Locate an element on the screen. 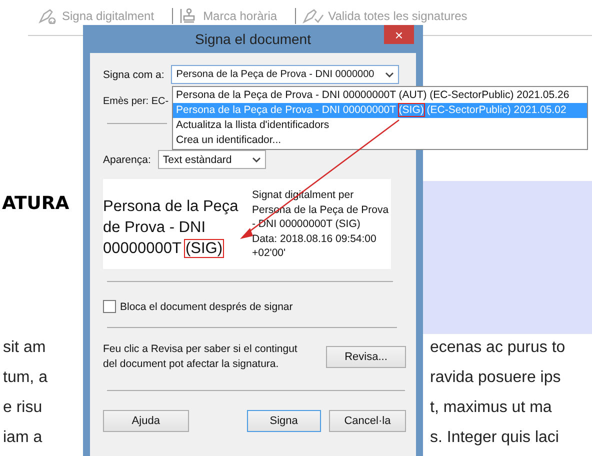  page-heading: ATURA is located at coordinates (36, 203).